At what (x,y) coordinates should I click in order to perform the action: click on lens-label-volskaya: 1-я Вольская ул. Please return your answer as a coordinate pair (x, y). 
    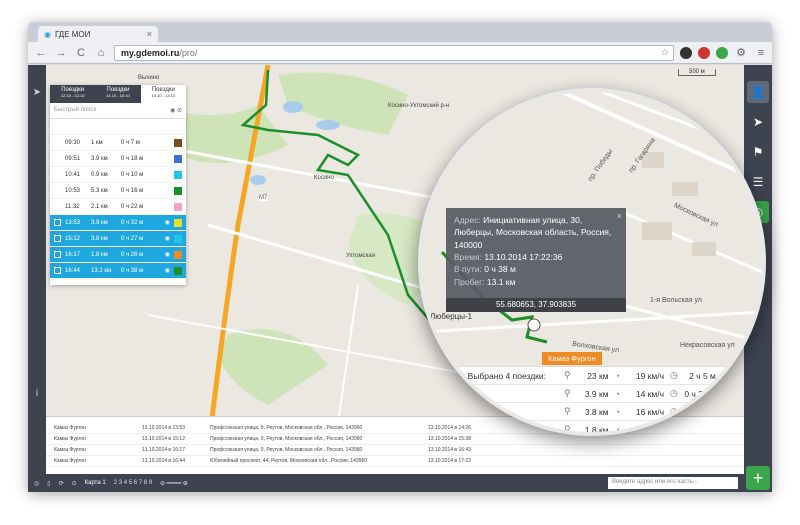
    Looking at the image, I should click on (676, 300).